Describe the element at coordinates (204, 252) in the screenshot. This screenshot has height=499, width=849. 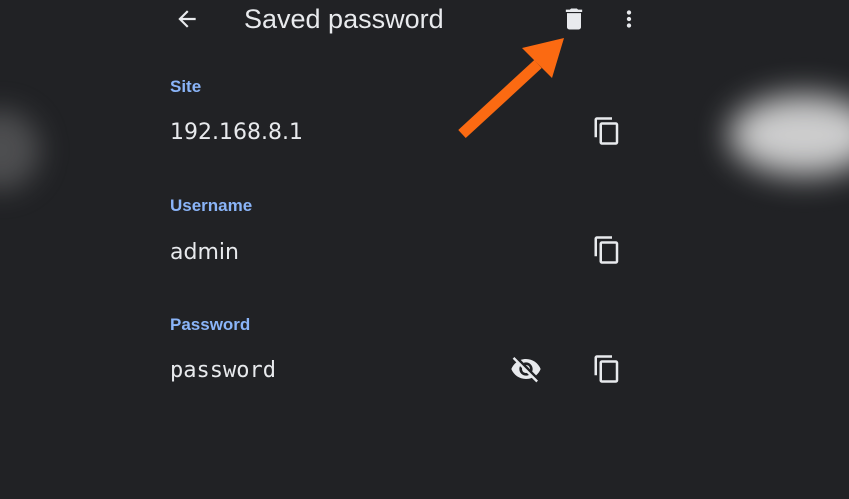
I see `username-value: admin` at that location.